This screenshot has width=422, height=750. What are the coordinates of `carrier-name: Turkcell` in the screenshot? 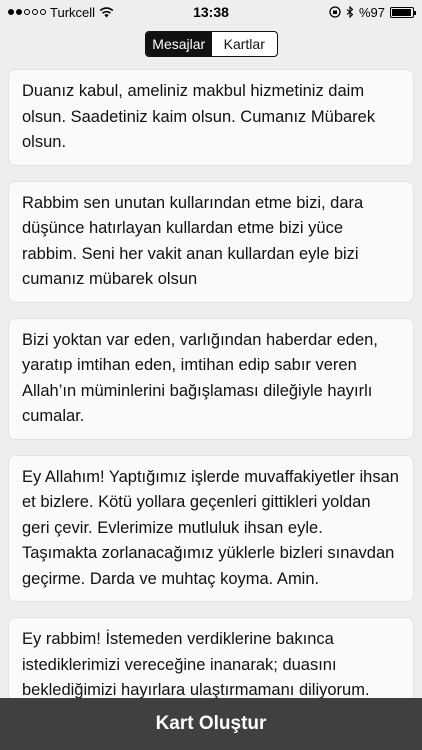 It's located at (73, 12).